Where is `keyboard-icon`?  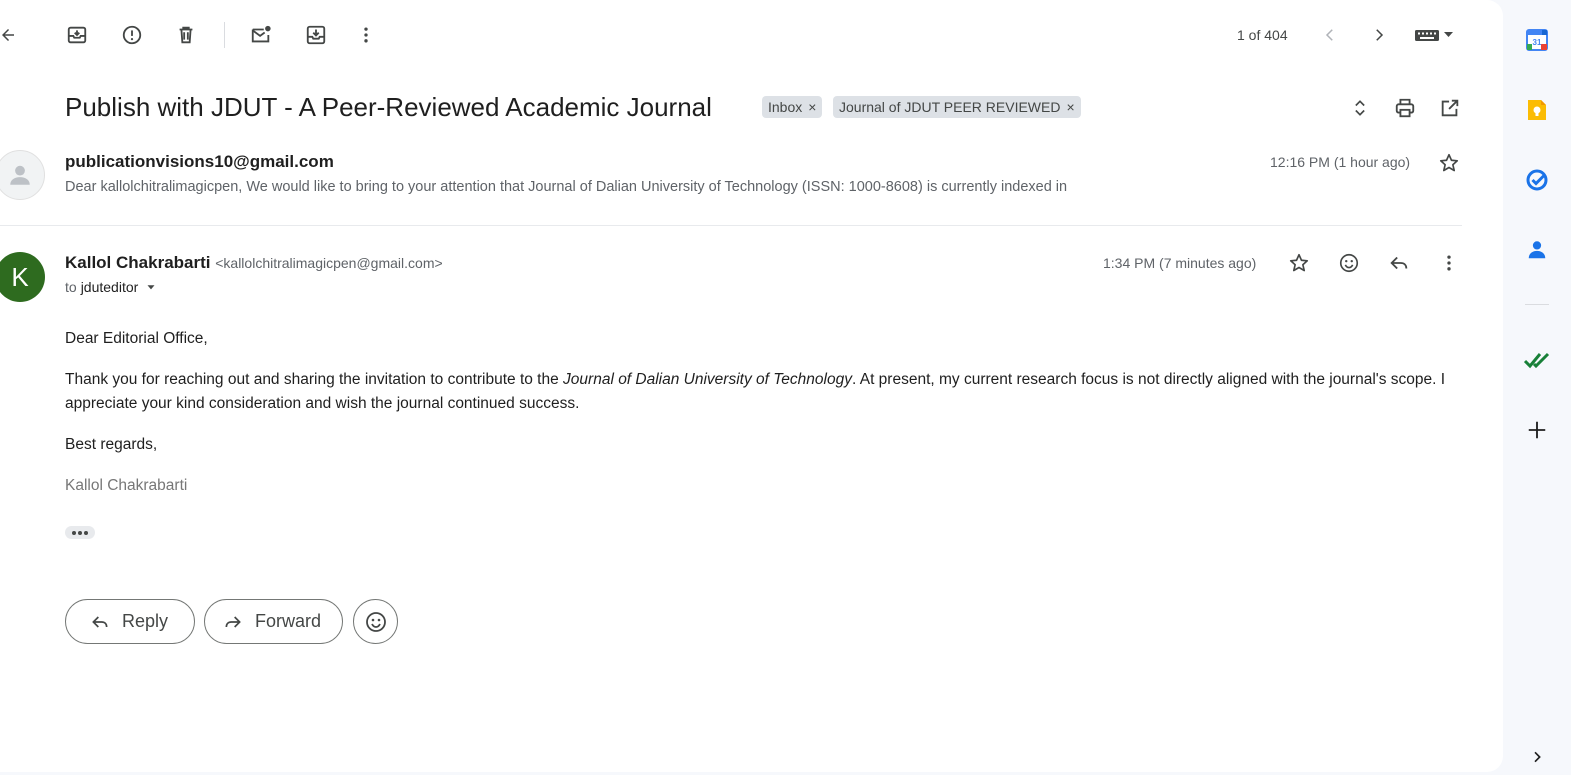 keyboard-icon is located at coordinates (1434, 35).